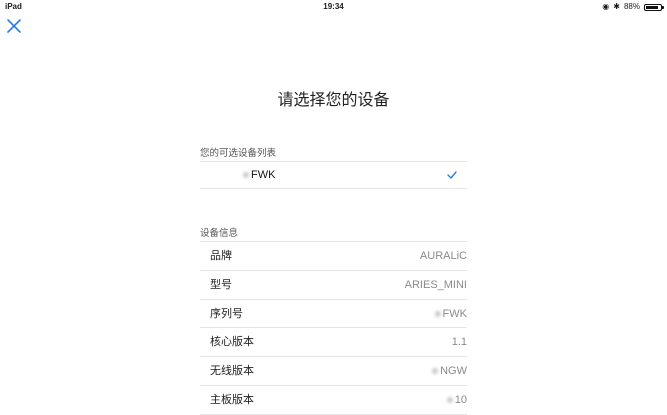 Image resolution: width=667 pixels, height=415 pixels. I want to click on info-value: 1.1, so click(459, 342).